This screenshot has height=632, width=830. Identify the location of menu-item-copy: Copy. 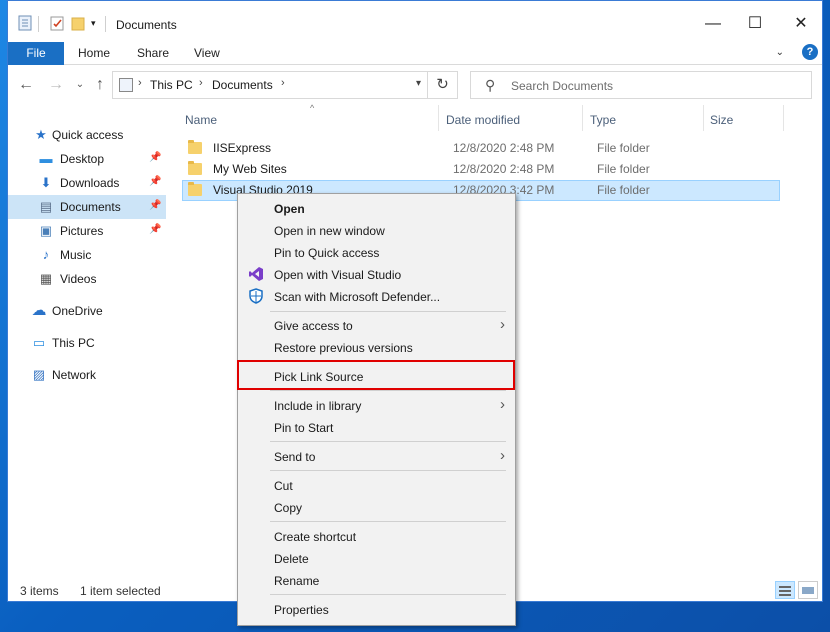
(376, 507).